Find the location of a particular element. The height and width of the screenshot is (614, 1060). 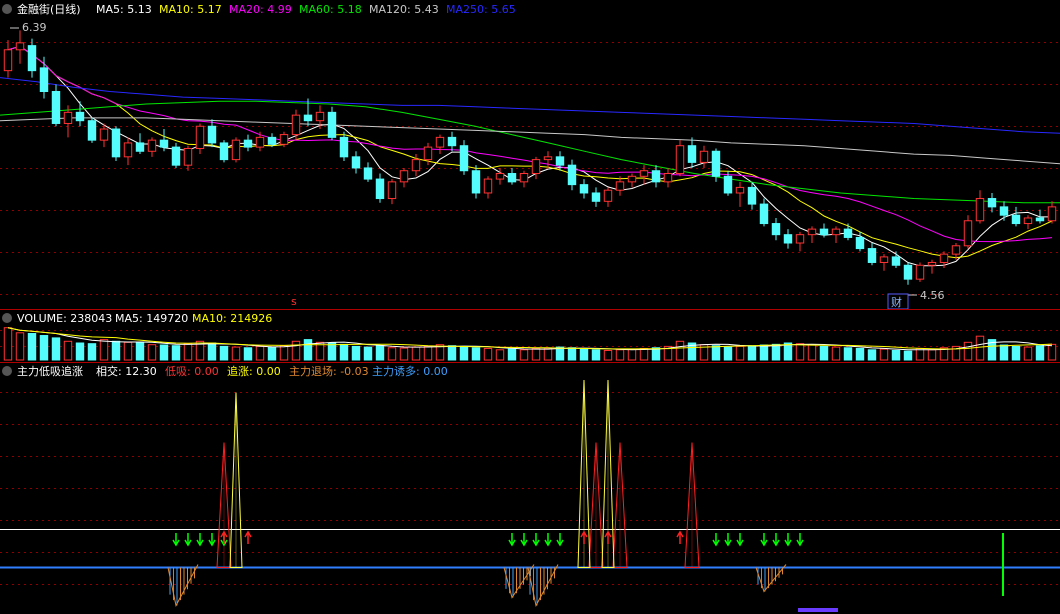

legend-item: MA20: 4.99 is located at coordinates (260, 9).